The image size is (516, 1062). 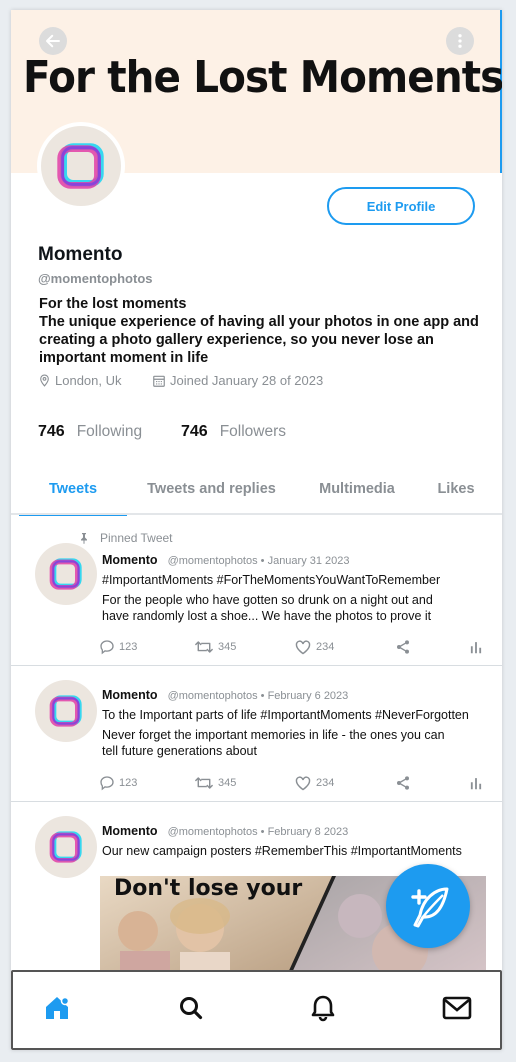 I want to click on calendar-icon, so click(x=159, y=381).